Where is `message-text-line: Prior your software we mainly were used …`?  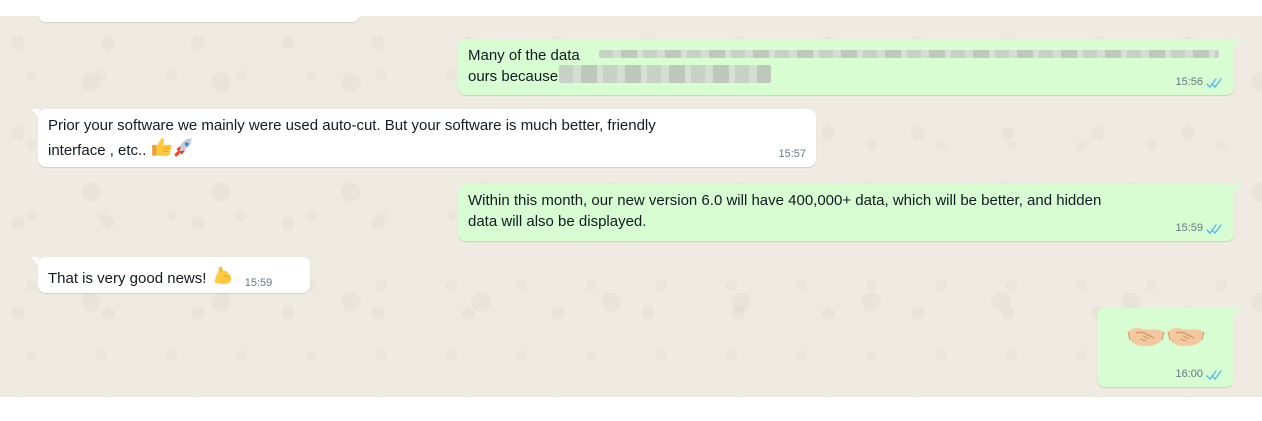 message-text-line: Prior your software we mainly were used … is located at coordinates (352, 125).